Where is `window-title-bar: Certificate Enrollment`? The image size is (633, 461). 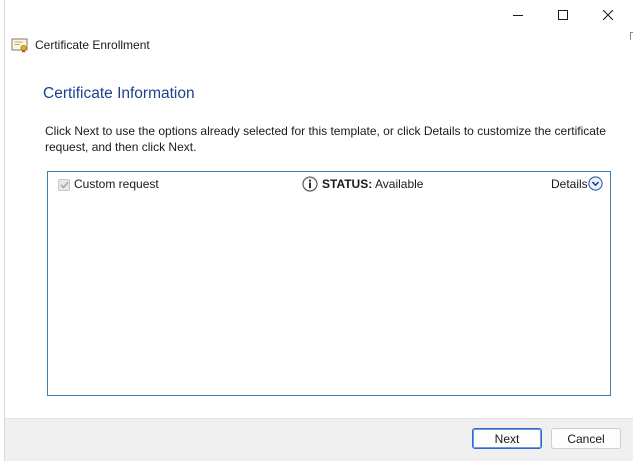 window-title-bar: Certificate Enrollment is located at coordinates (80, 45).